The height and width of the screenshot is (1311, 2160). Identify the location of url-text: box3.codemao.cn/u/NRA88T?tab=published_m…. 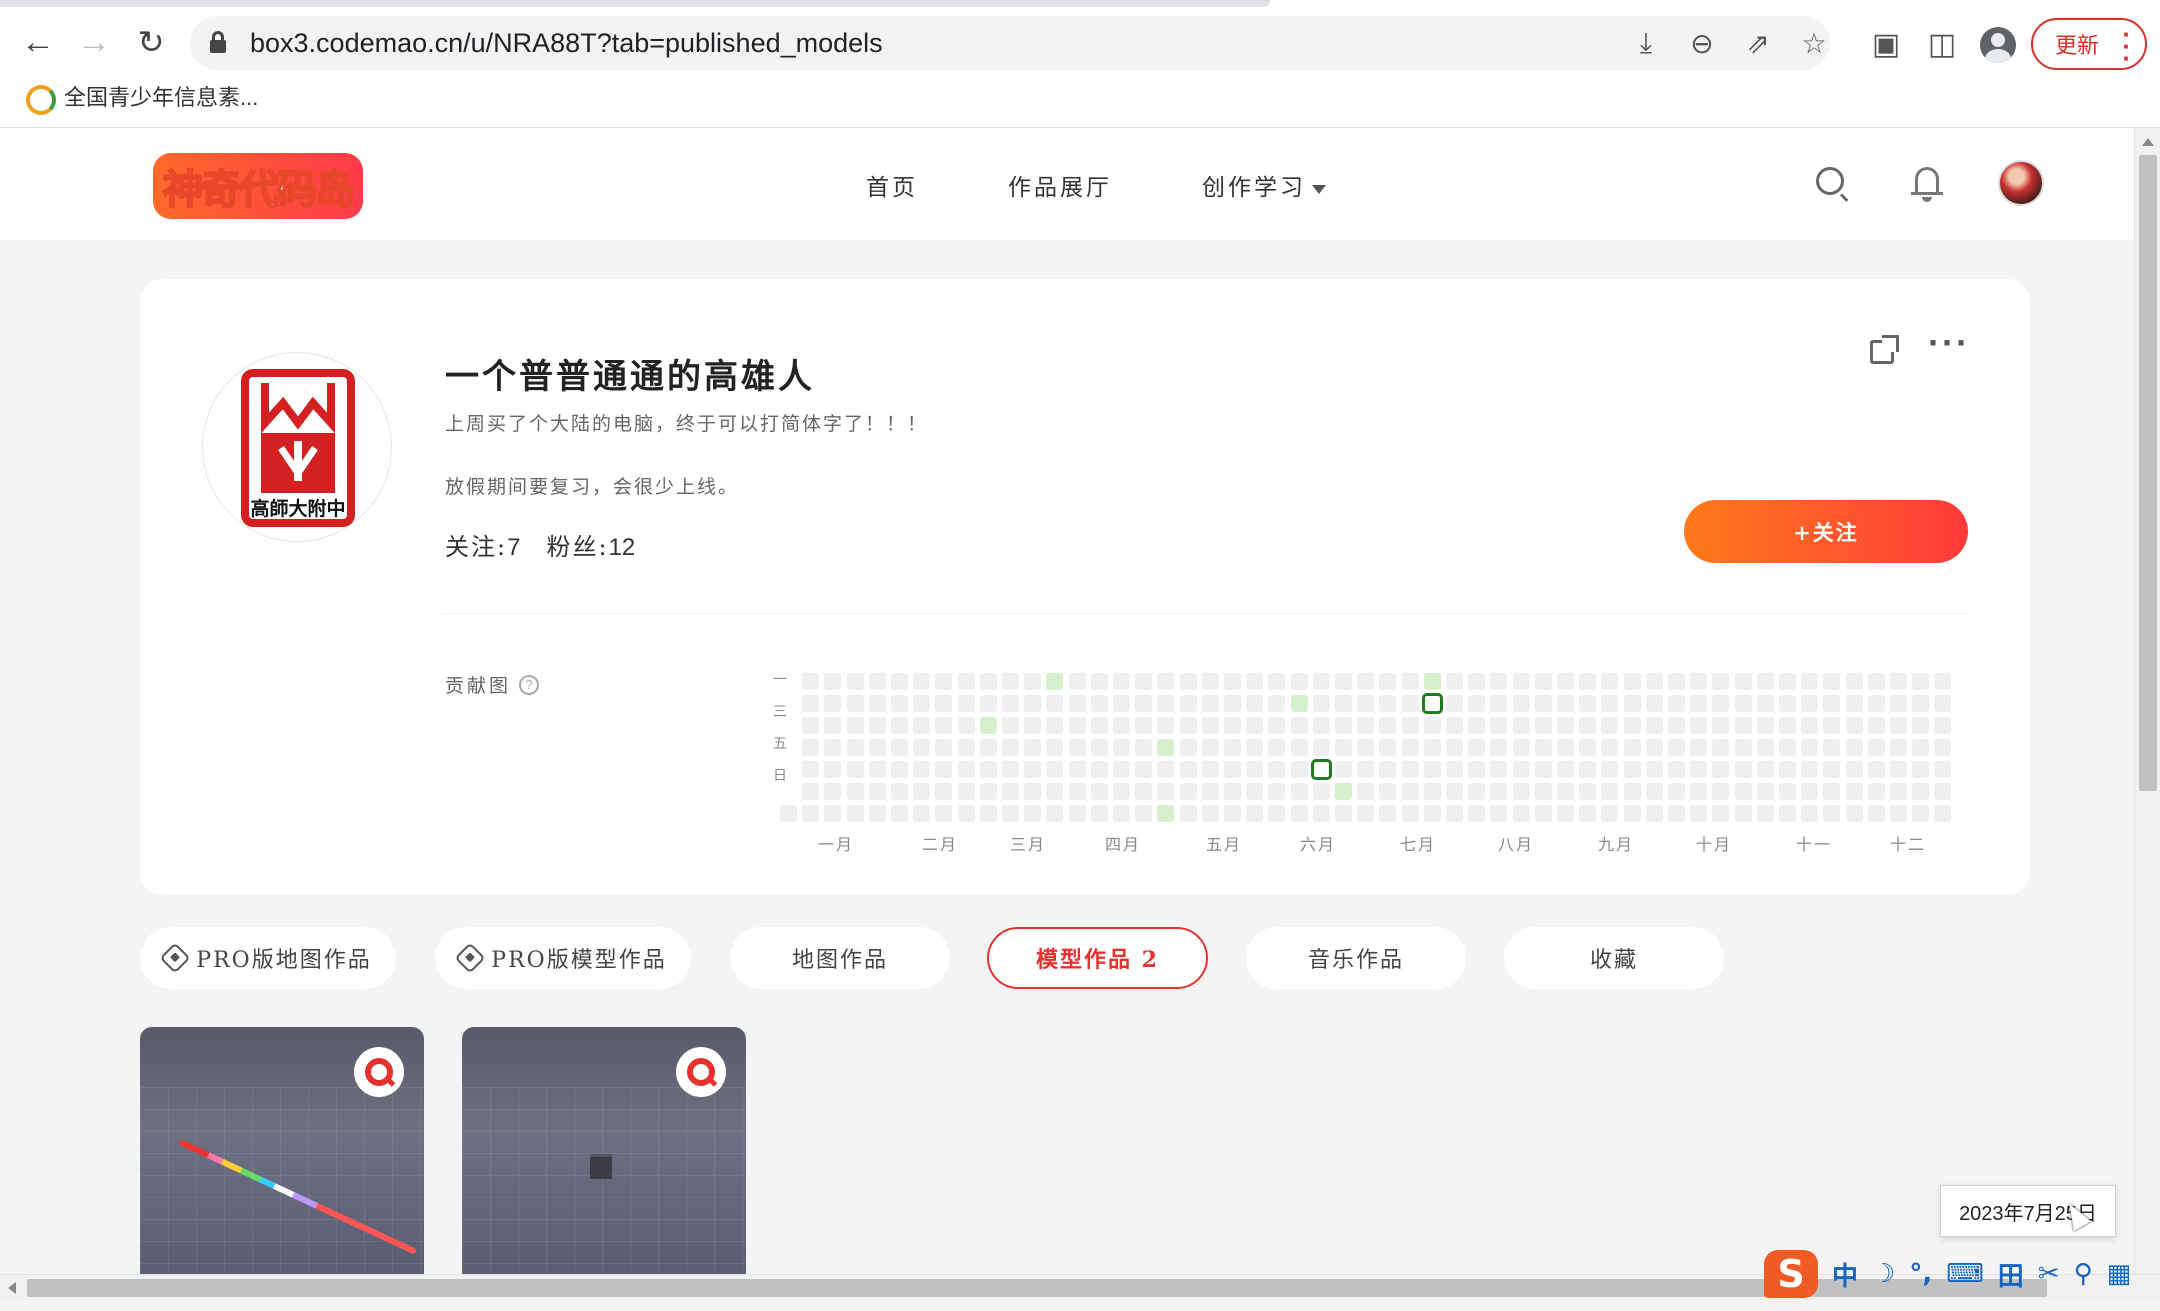
(566, 43).